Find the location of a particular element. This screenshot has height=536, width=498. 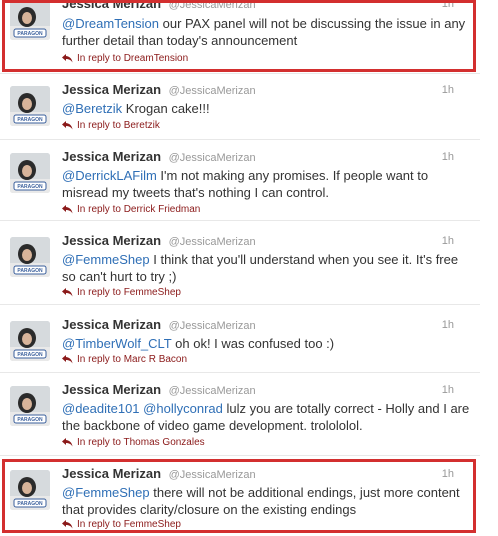

mention-link: @deadite101 is located at coordinates (101, 408).